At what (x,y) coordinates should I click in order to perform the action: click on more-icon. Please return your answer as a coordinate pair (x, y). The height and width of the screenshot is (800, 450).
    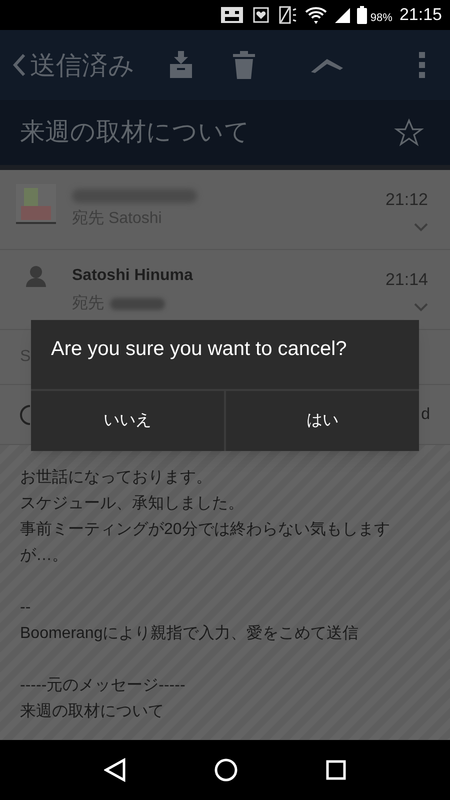
    Looking at the image, I should click on (422, 65).